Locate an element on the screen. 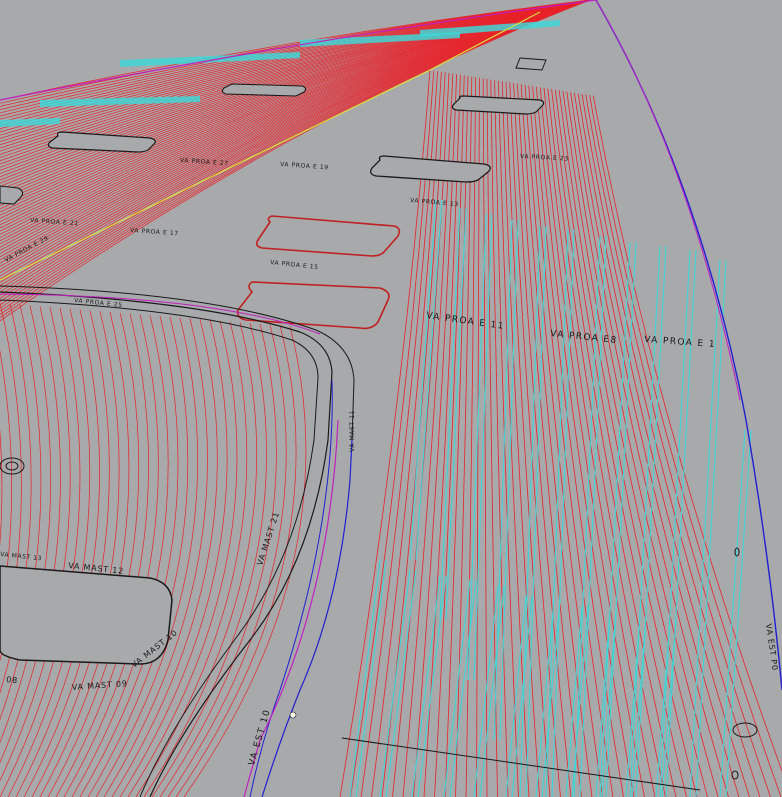 The width and height of the screenshot is (782, 797). label-mast-08: 08 is located at coordinates (12, 680).